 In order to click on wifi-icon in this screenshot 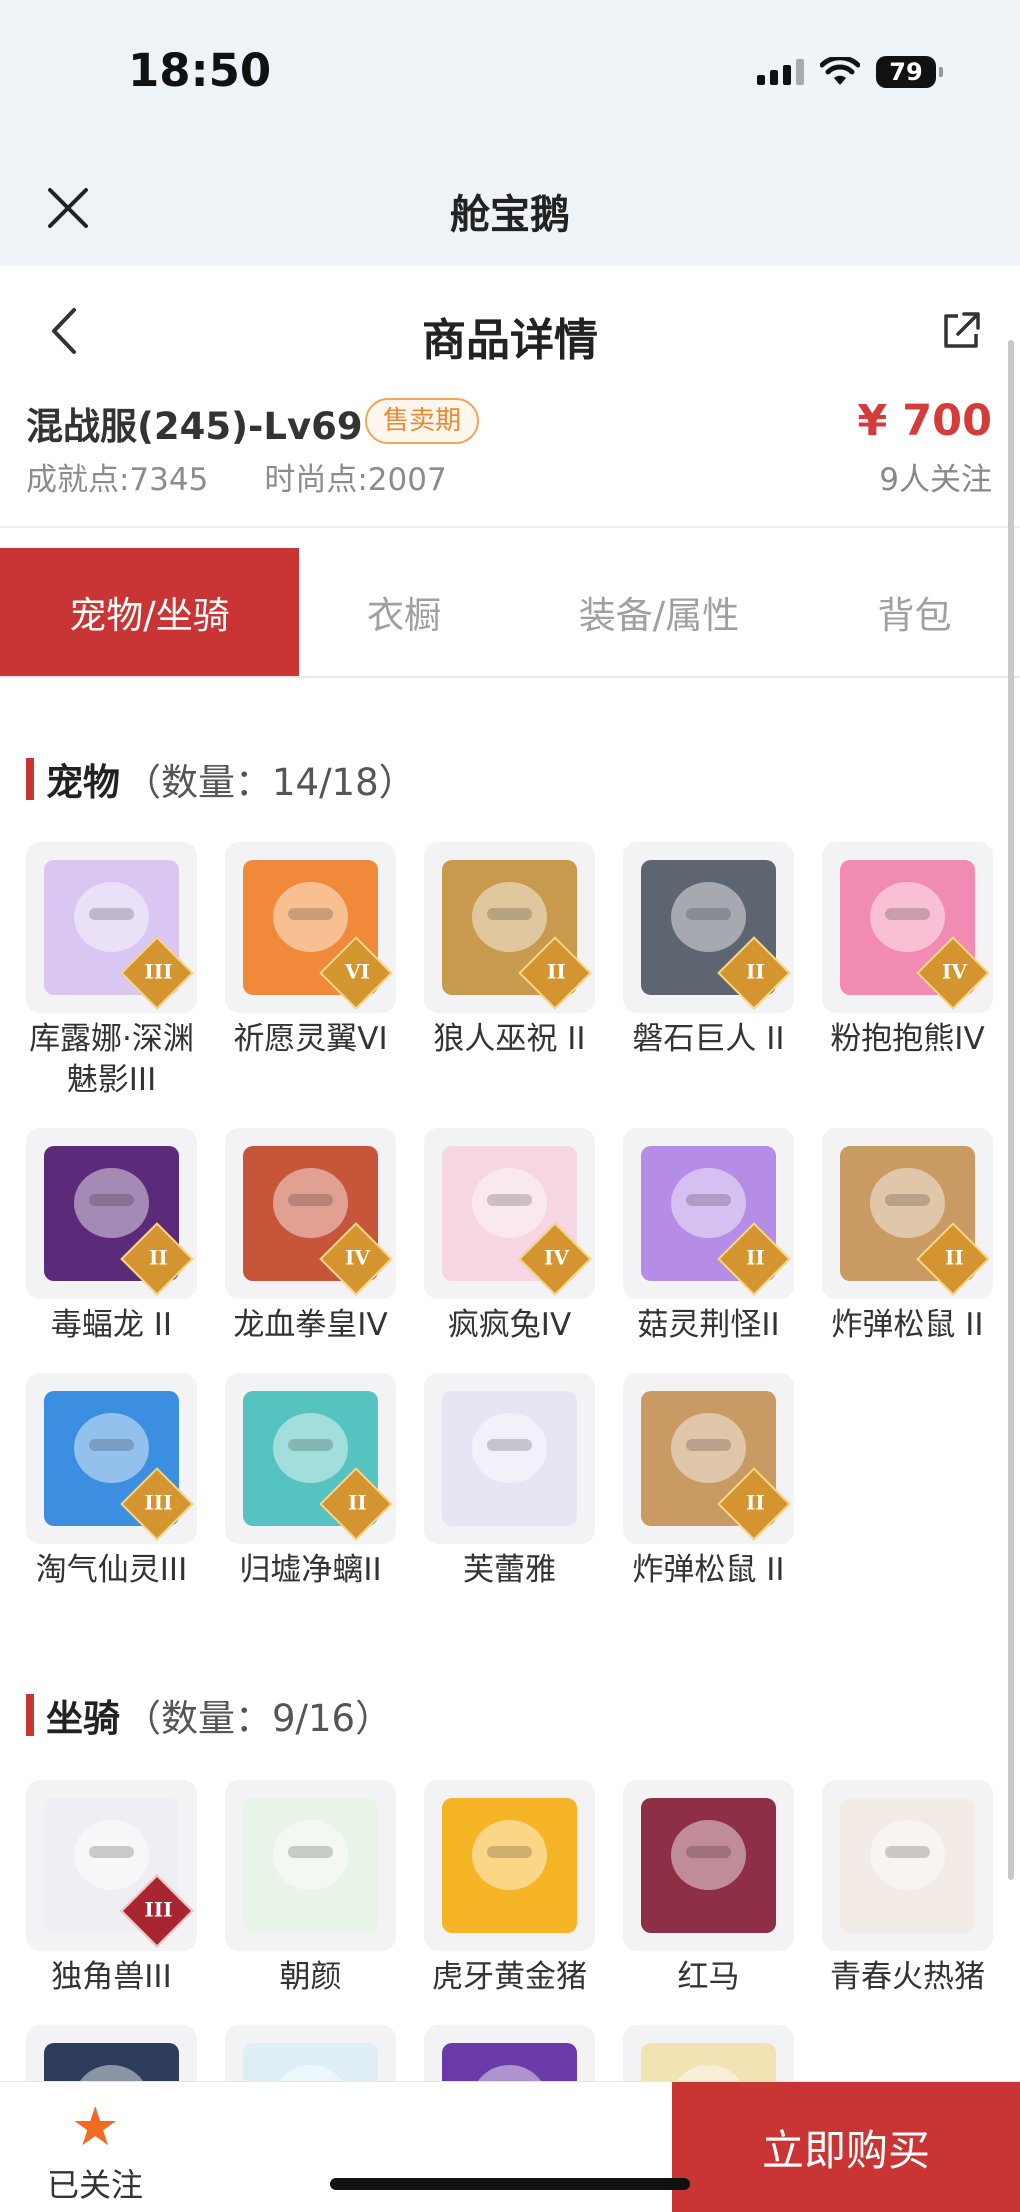, I will do `click(840, 71)`.